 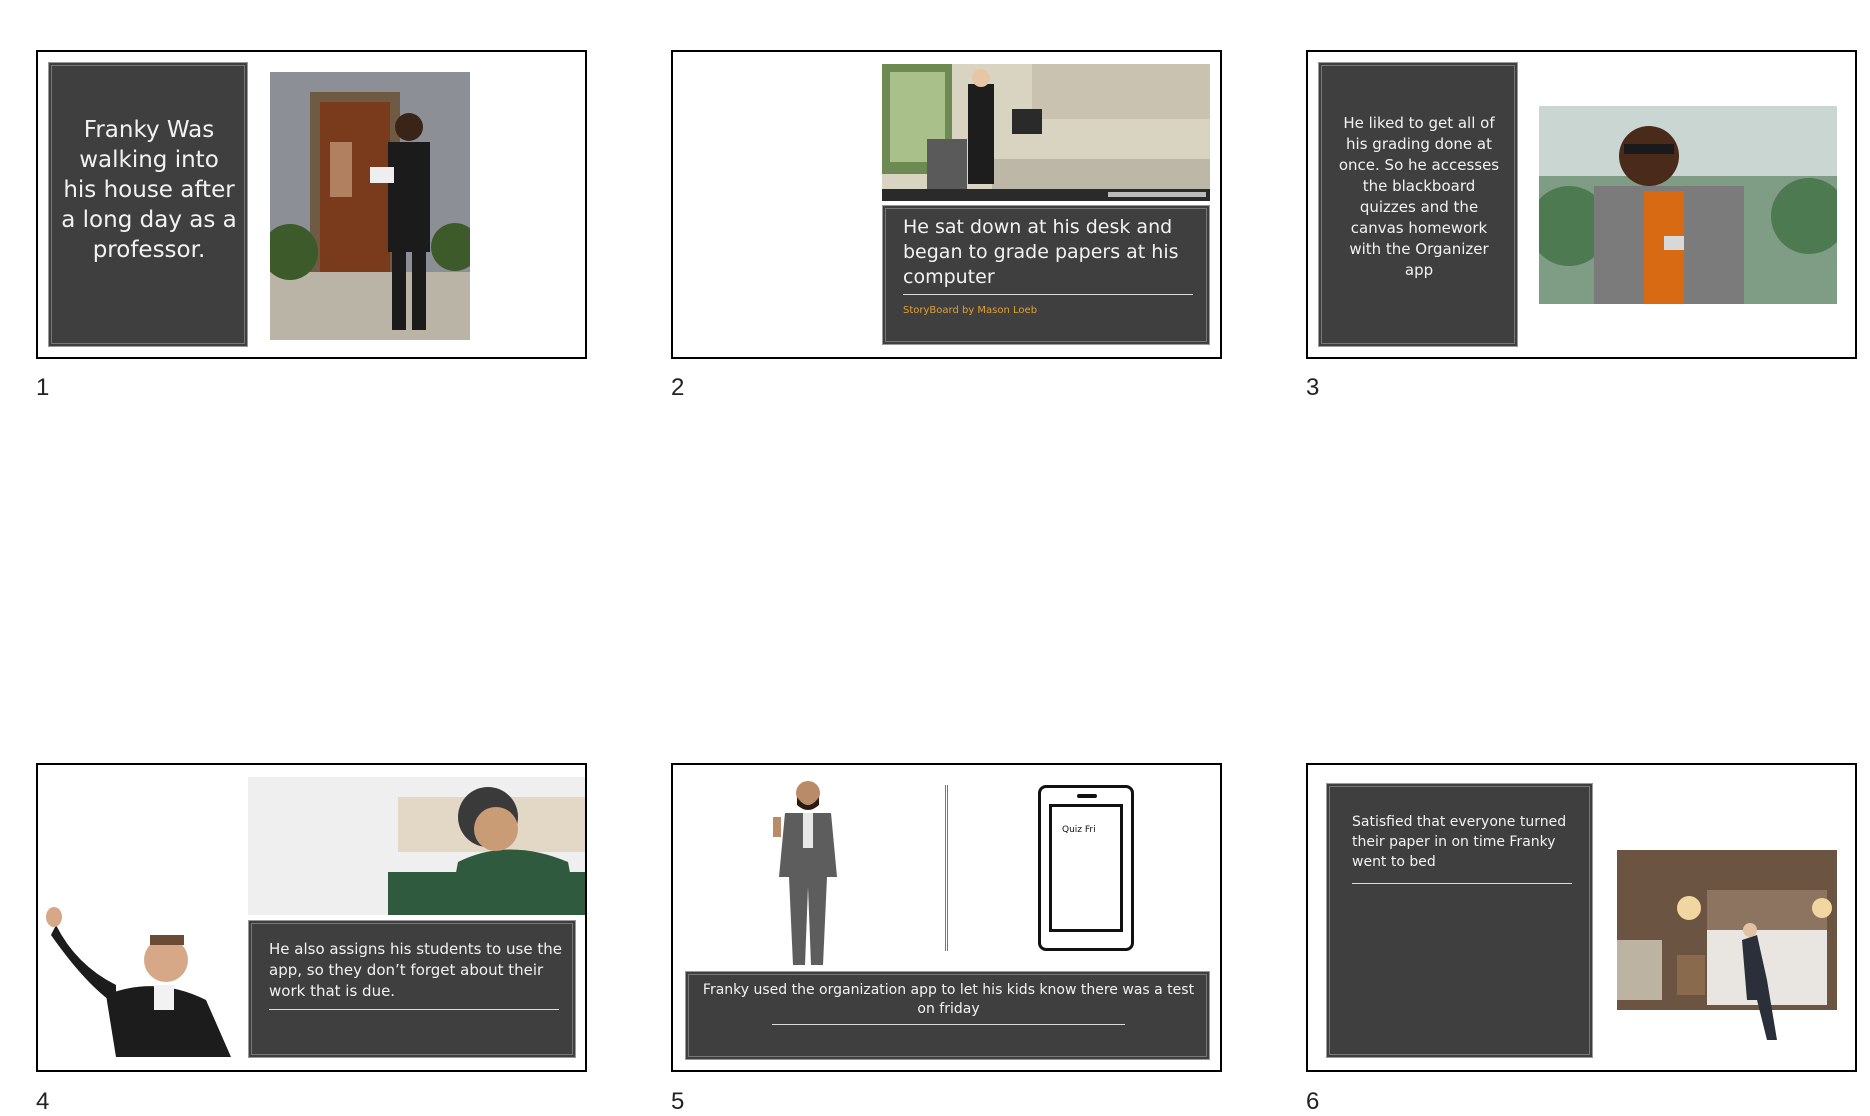 I want to click on man-pointing-photo, so click(x=142, y=981).